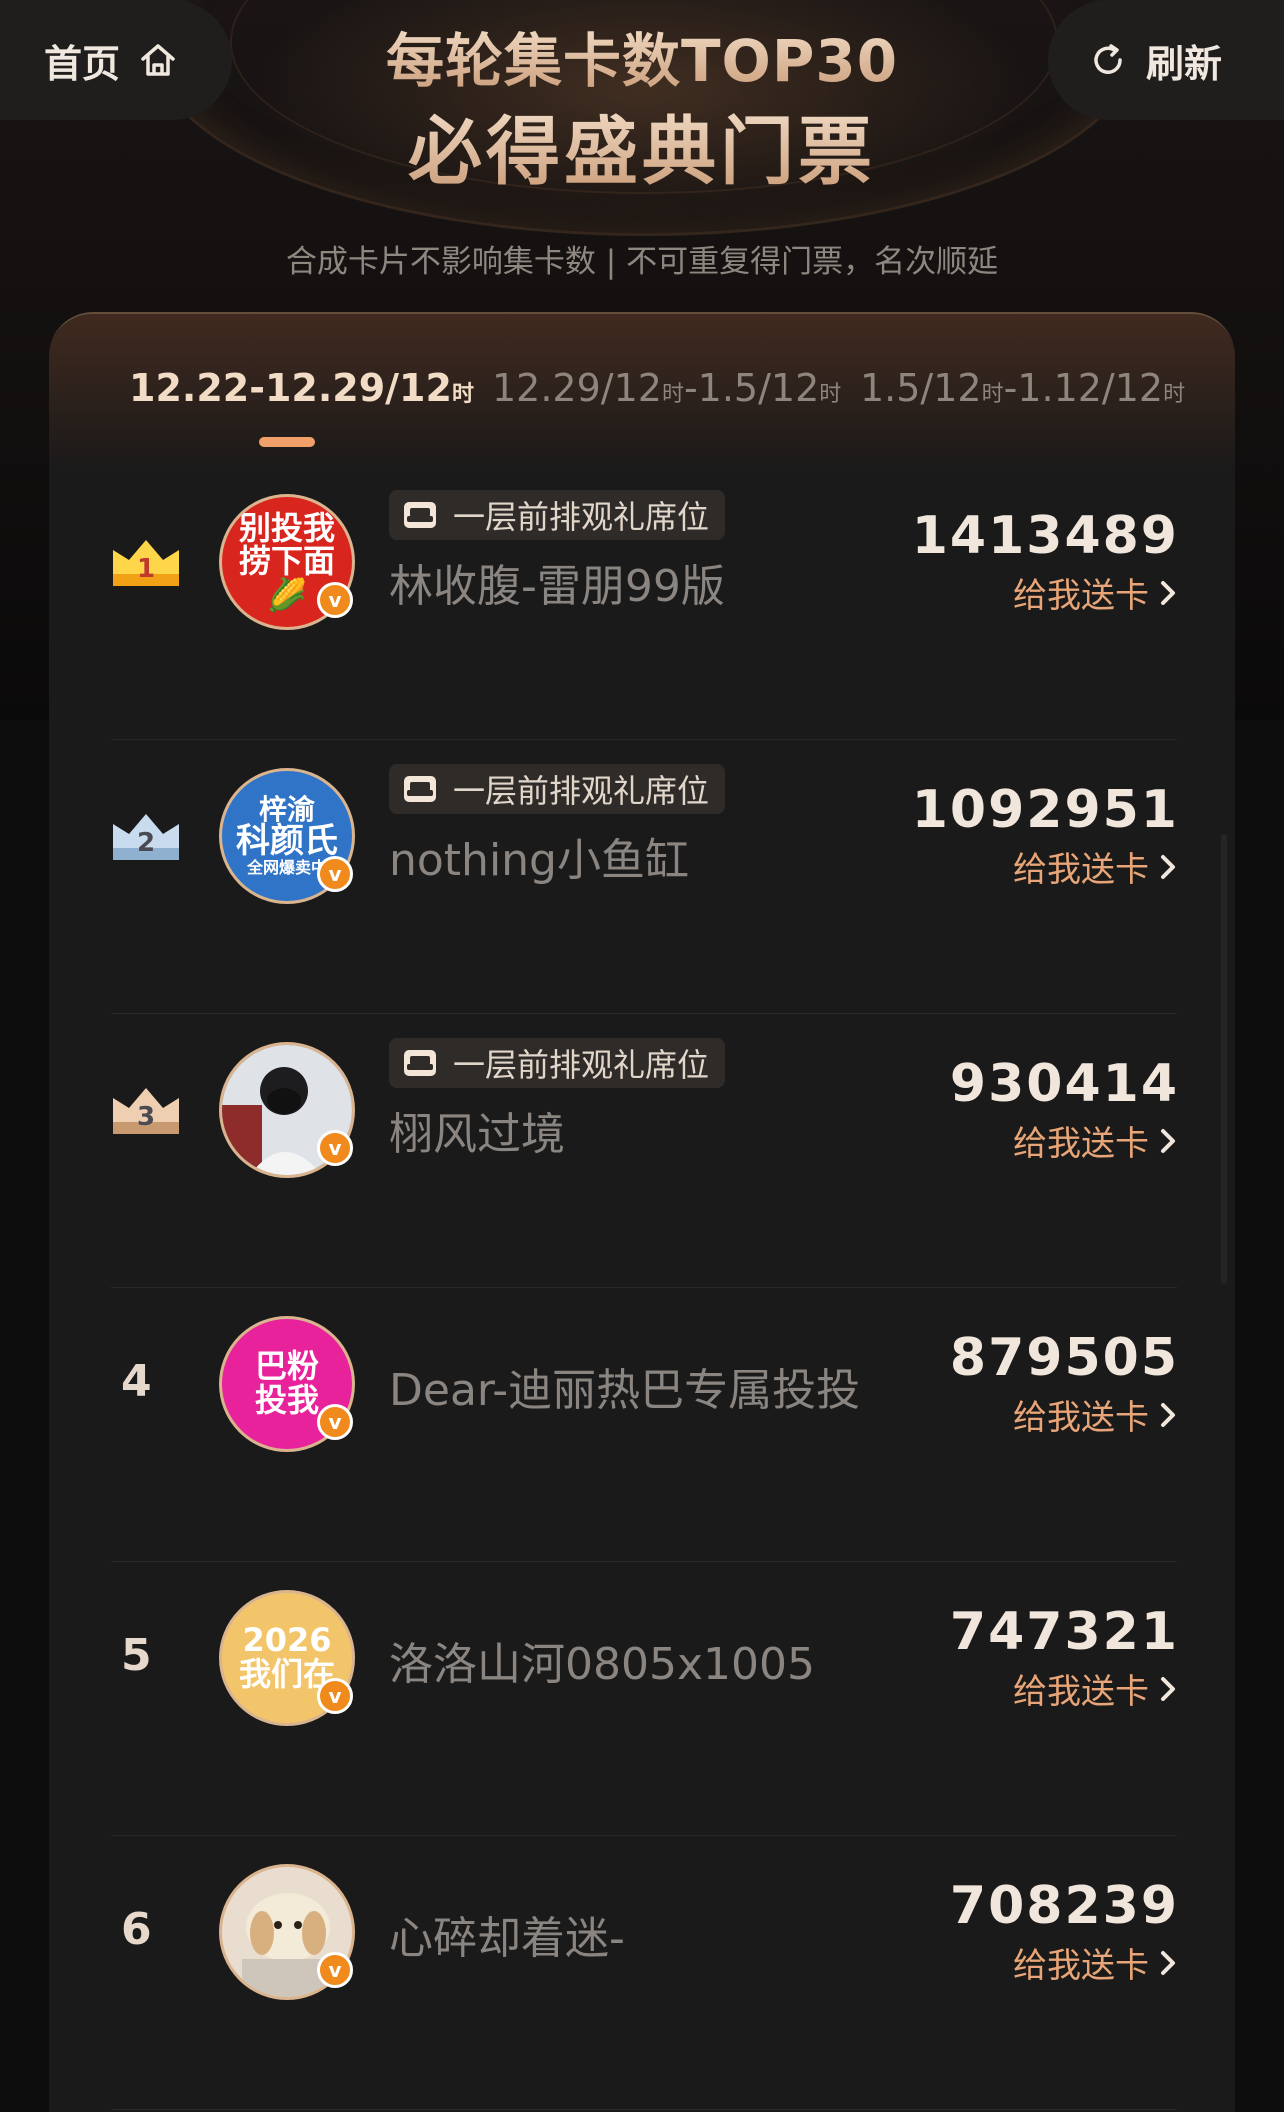 The width and height of the screenshot is (1284, 2112). I want to click on rank-crown-icon: 1, so click(146, 562).